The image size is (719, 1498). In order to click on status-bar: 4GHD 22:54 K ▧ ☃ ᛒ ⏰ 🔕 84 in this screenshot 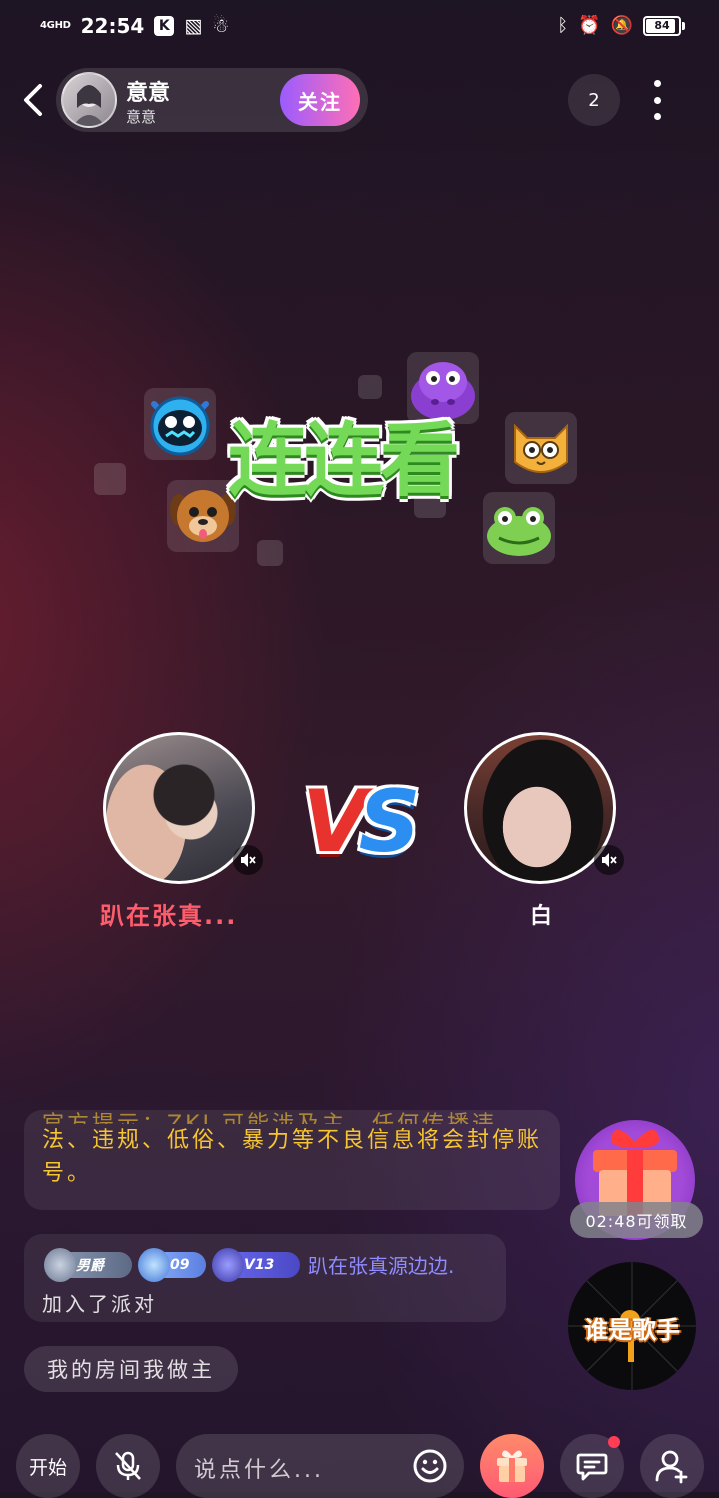, I will do `click(359, 28)`.